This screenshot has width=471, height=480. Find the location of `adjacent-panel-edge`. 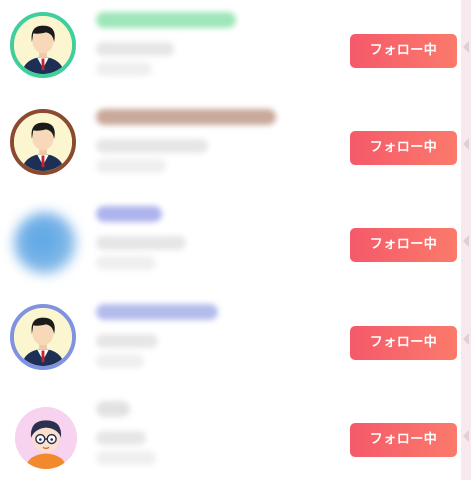

adjacent-panel-edge is located at coordinates (466, 240).